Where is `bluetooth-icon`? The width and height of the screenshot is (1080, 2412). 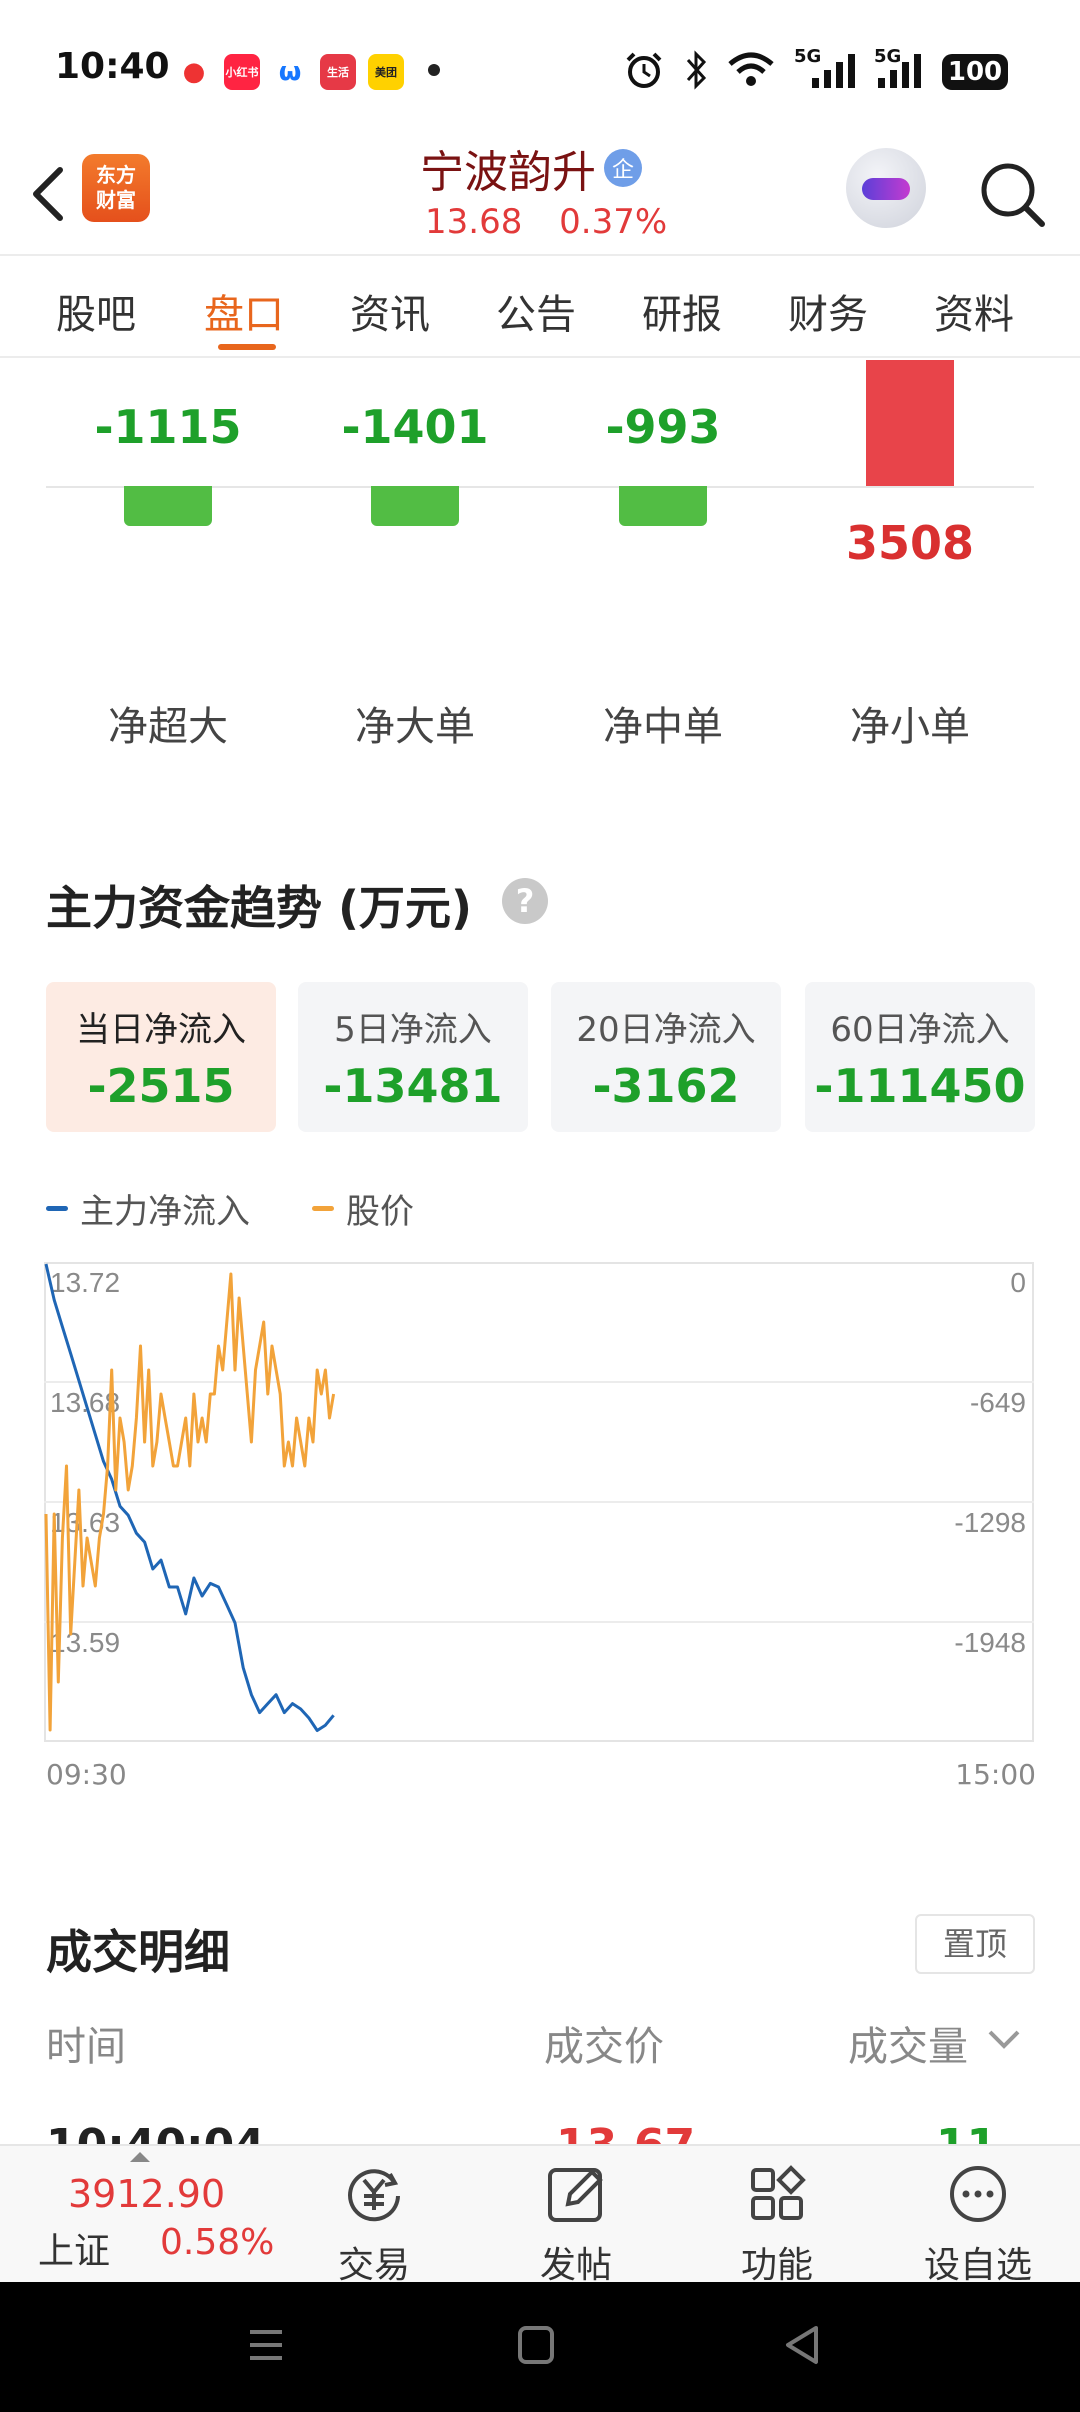 bluetooth-icon is located at coordinates (696, 70).